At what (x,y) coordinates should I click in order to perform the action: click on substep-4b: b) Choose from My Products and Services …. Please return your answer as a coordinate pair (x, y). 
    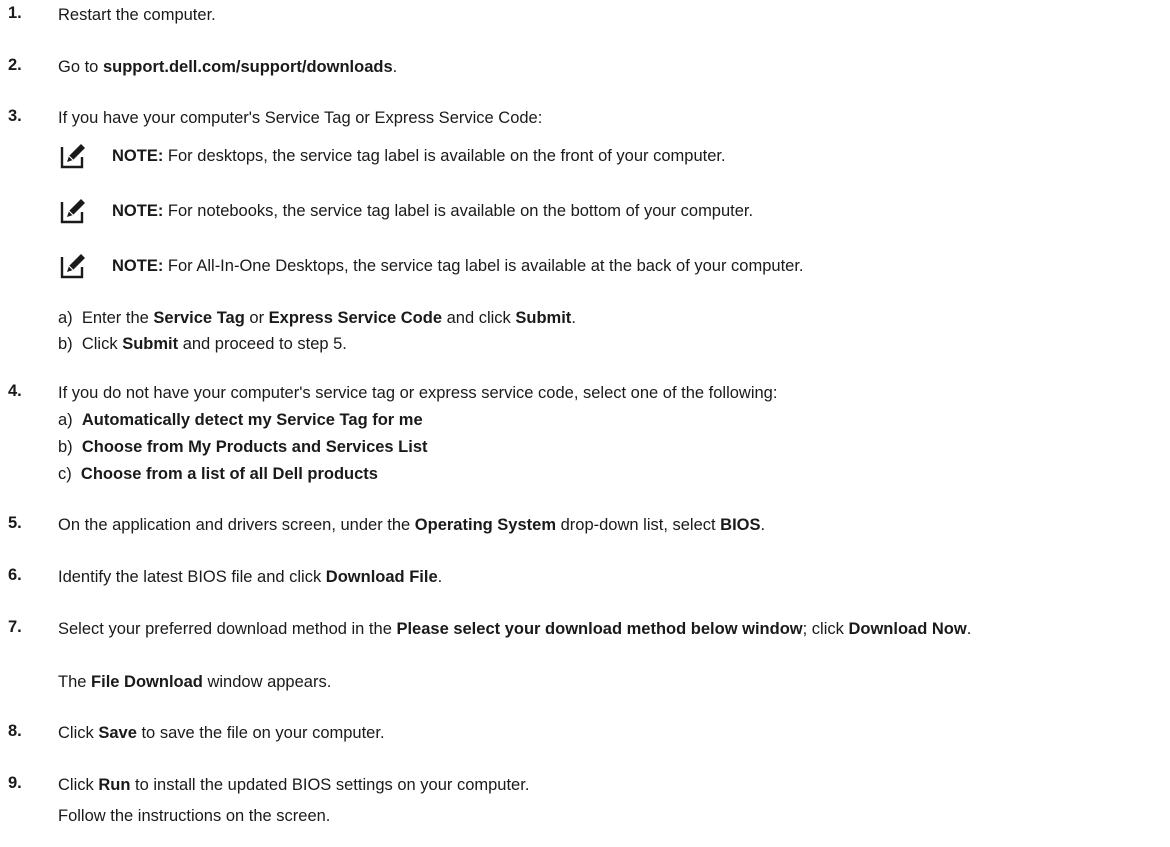
    Looking at the image, I should click on (243, 447).